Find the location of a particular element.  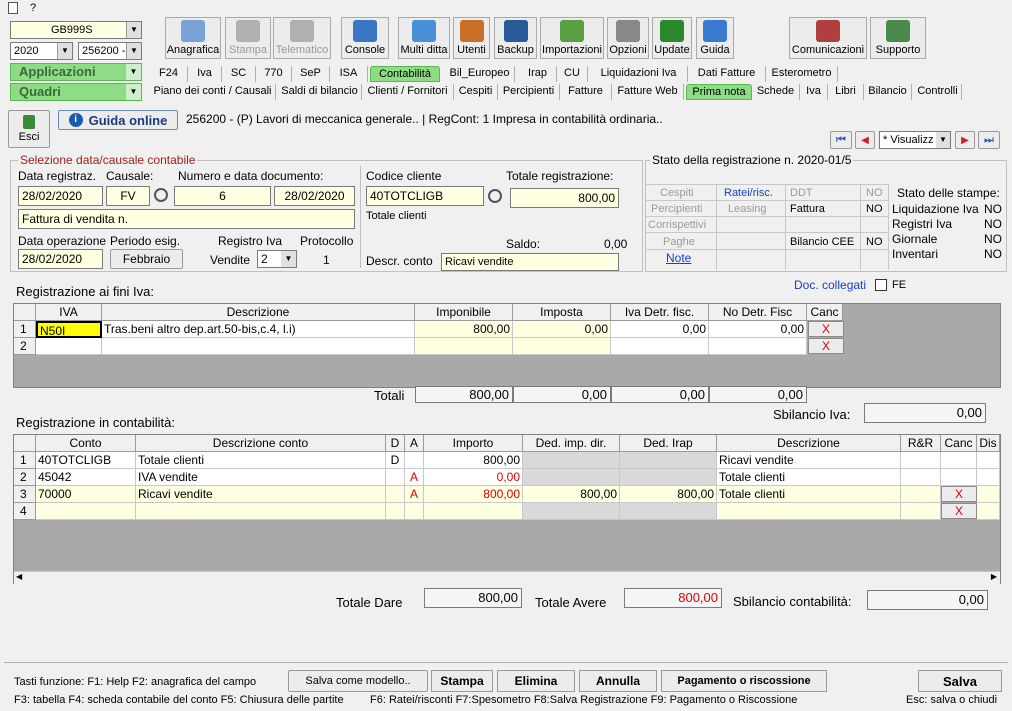

cont-cell-a: A is located at coordinates (414, 477).